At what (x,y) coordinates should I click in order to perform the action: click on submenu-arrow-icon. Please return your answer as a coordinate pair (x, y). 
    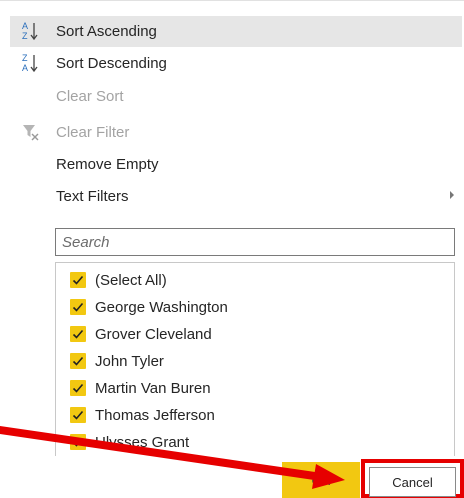
    Looking at the image, I should click on (452, 195).